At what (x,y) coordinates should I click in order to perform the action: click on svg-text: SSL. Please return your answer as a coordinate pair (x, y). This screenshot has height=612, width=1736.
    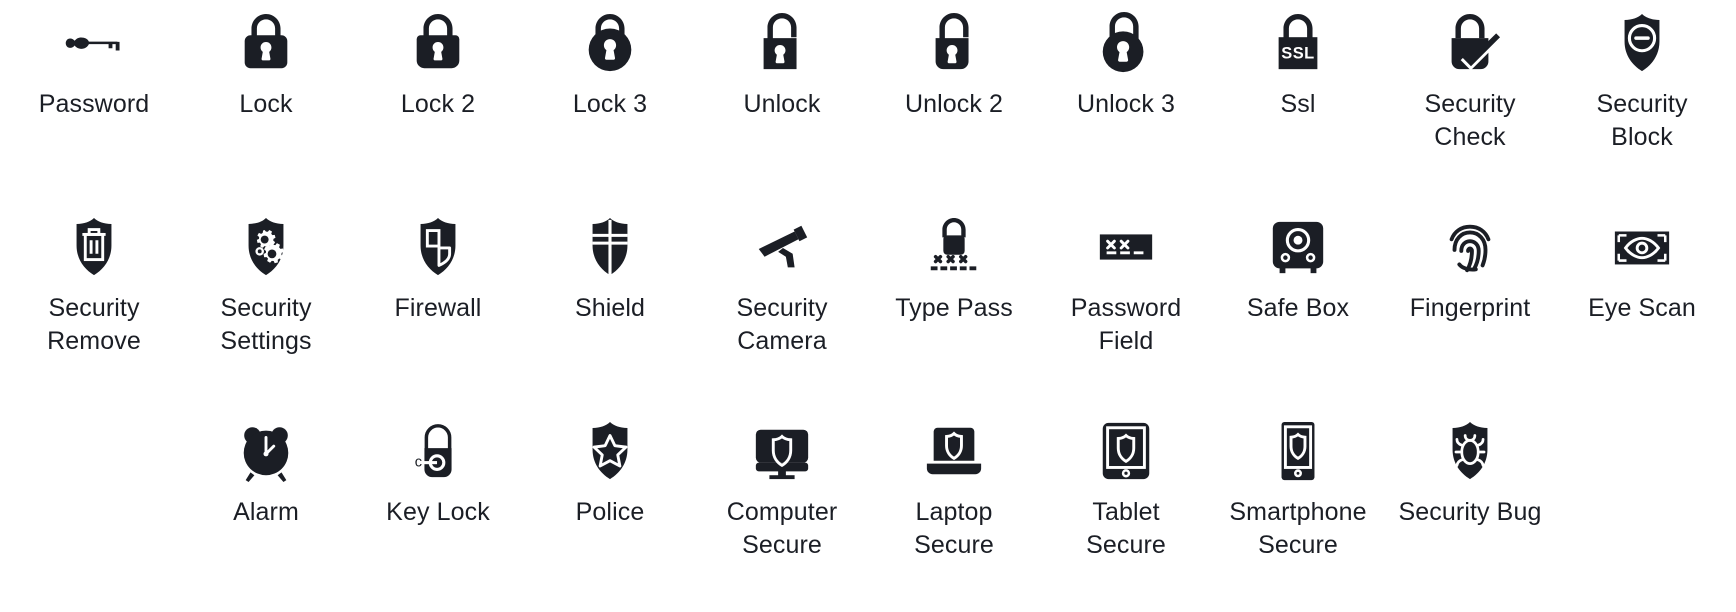
    Looking at the image, I should click on (1297, 54).